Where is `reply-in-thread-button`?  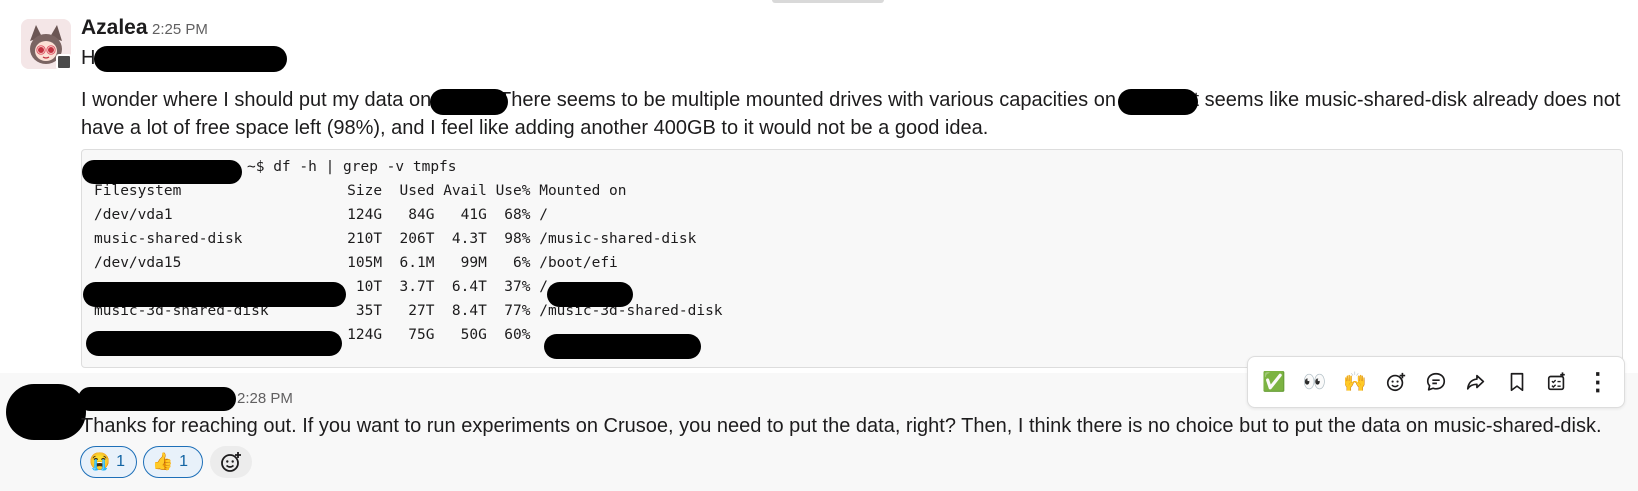
reply-in-thread-button is located at coordinates (1436, 382).